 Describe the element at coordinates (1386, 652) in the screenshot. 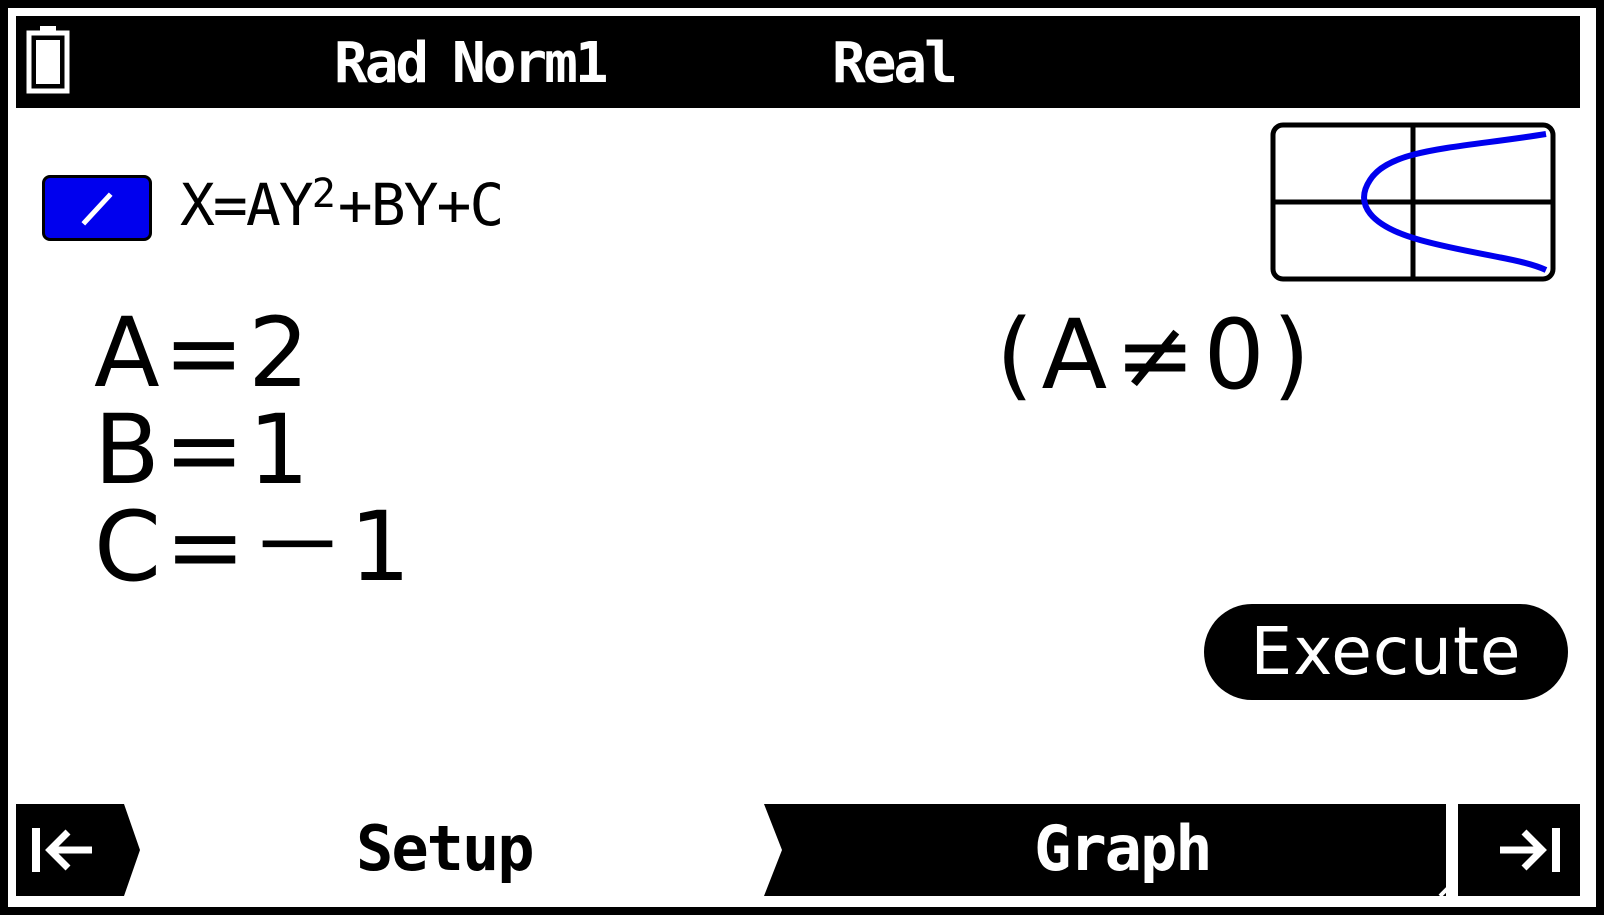

I see `execute-button: Execute` at that location.